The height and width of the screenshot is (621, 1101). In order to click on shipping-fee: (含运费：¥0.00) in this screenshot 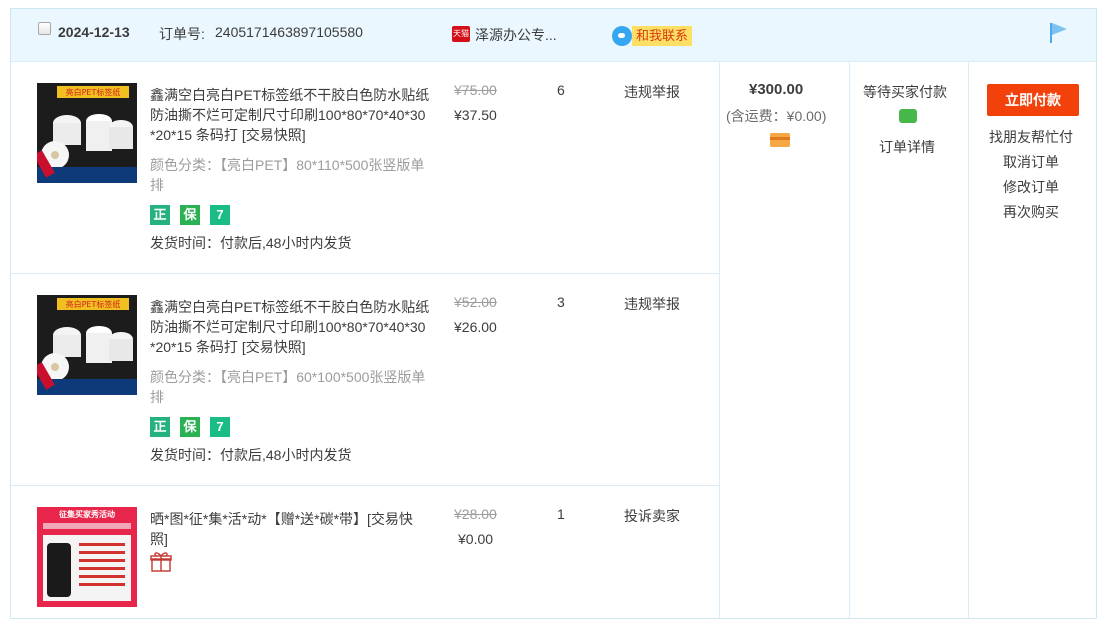, I will do `click(776, 116)`.